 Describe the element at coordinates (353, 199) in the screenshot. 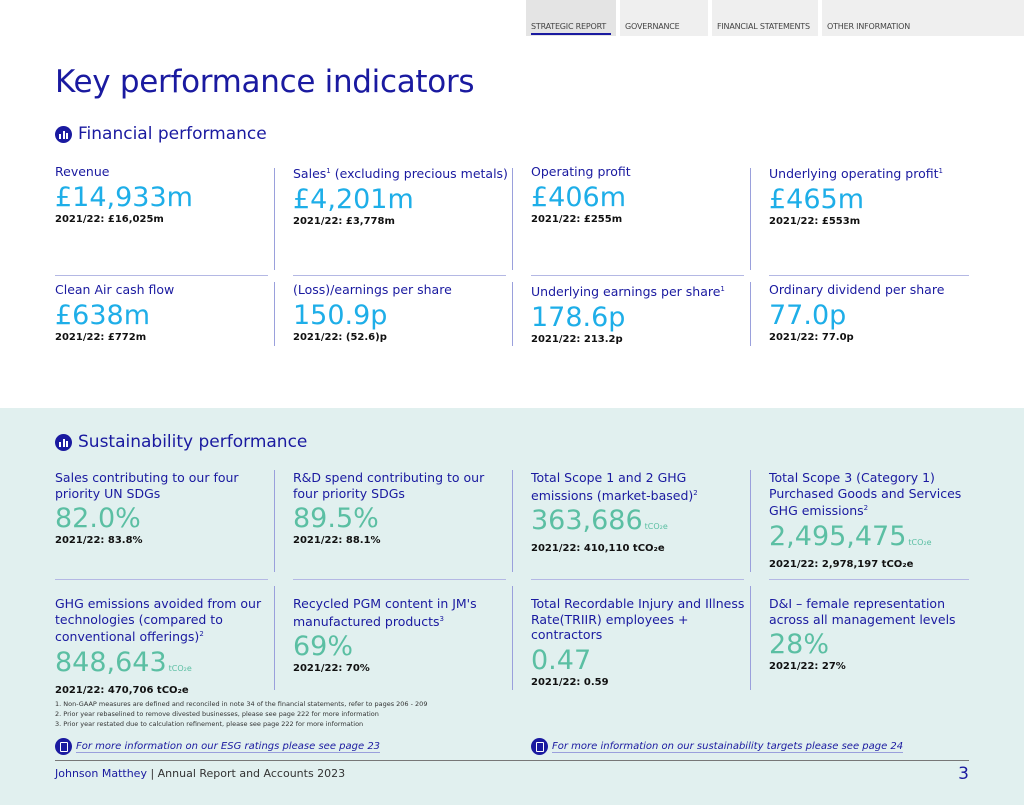

I see `kpi-value: £4,201m` at that location.